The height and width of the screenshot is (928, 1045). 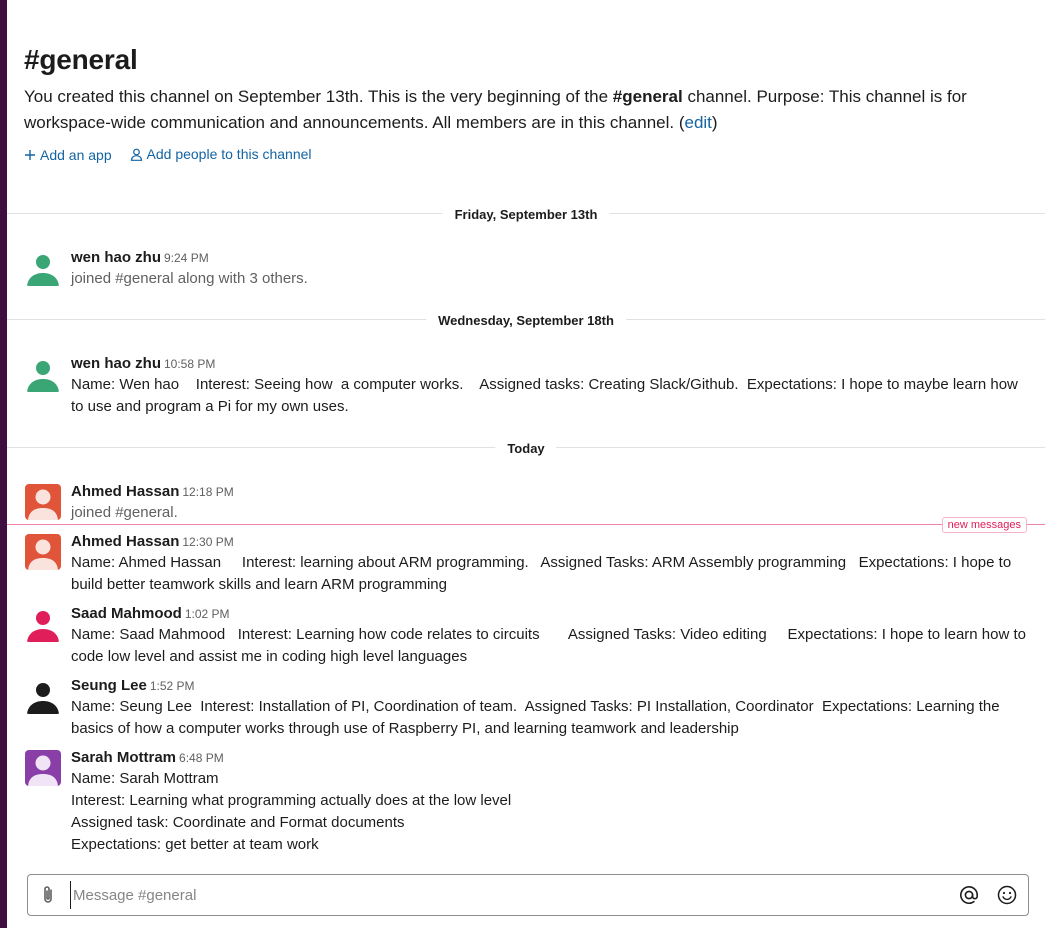 I want to click on intro-text-close: ), so click(x=714, y=122).